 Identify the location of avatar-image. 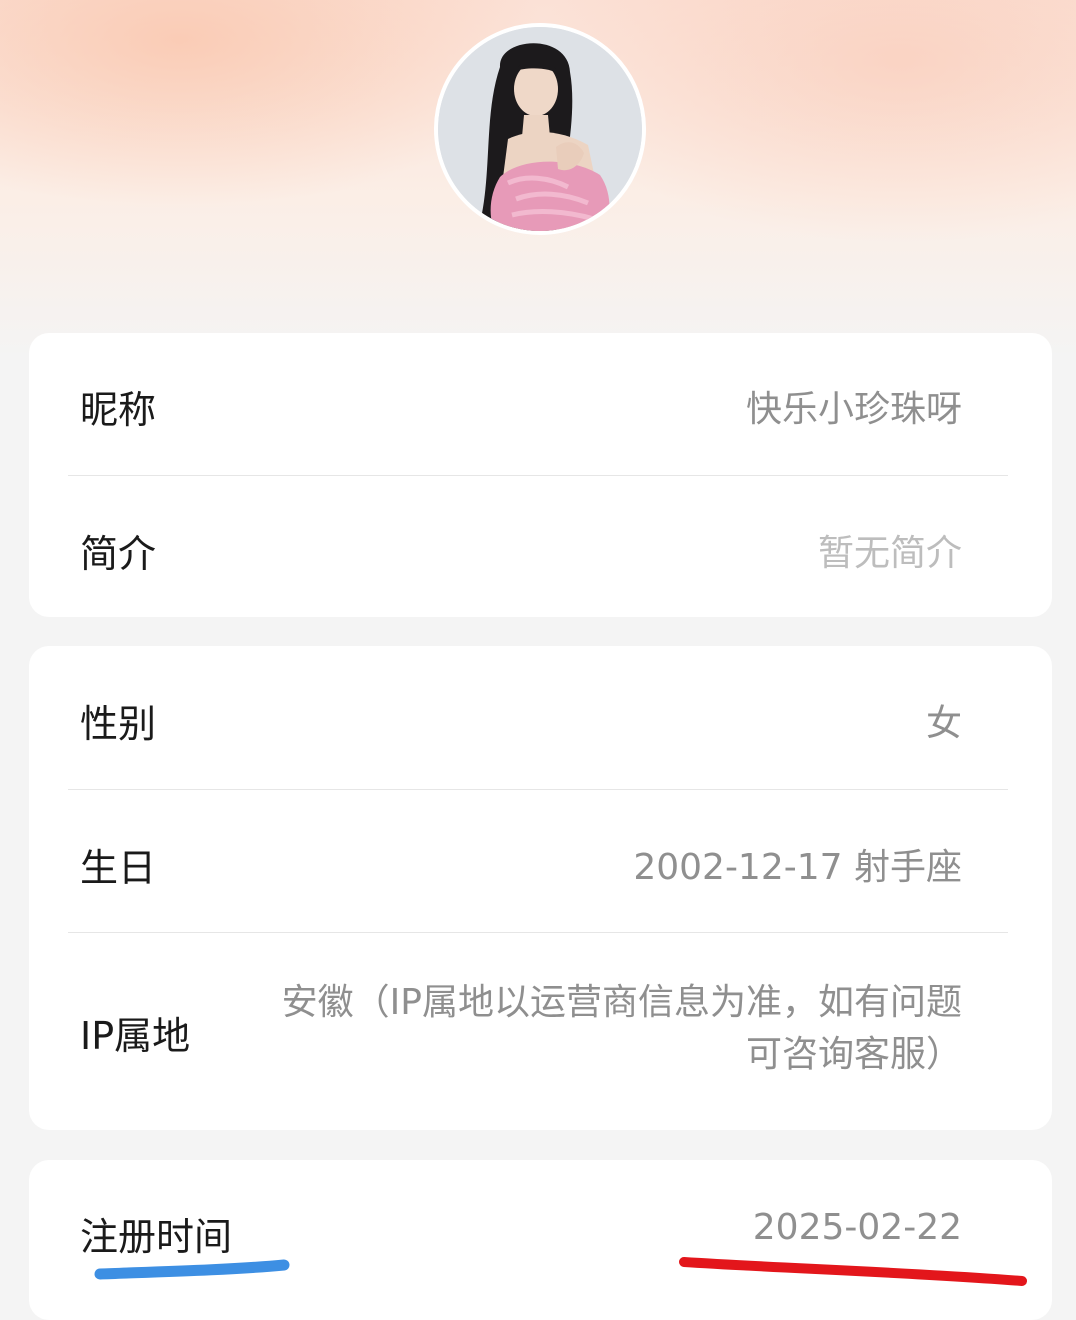
(540, 129).